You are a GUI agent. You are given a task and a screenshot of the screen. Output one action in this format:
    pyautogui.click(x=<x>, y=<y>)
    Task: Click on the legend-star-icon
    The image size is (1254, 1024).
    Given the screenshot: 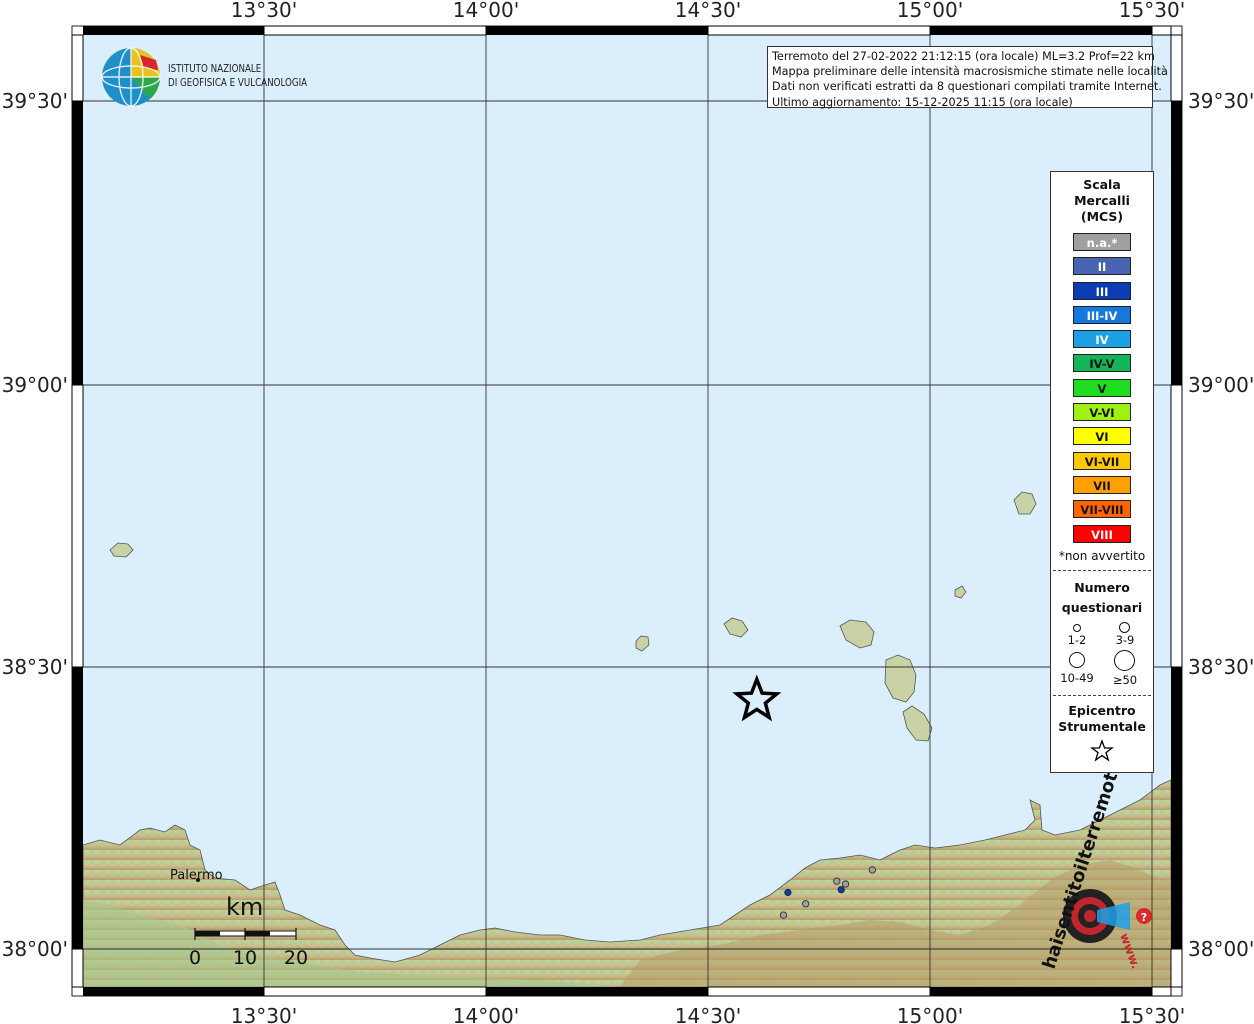 What is the action you would take?
    pyautogui.click(x=1102, y=750)
    